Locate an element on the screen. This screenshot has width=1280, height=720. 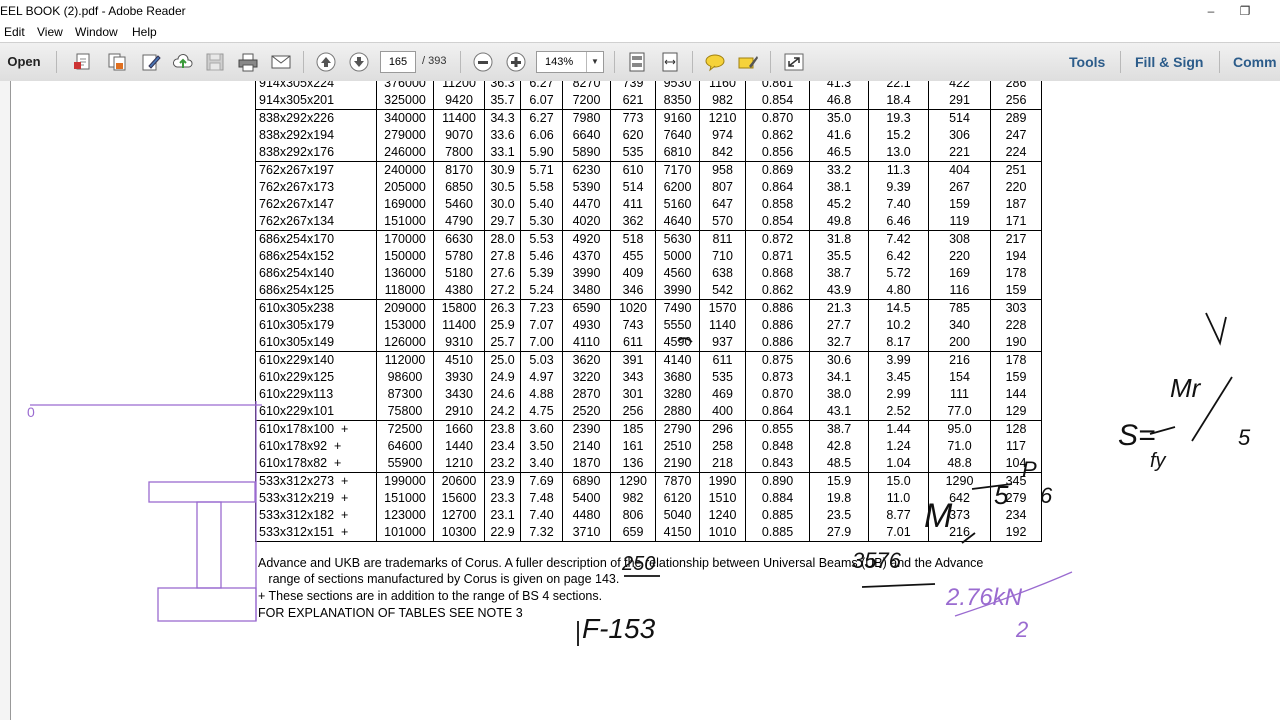
full-screen-icon is located at coordinates (794, 62).